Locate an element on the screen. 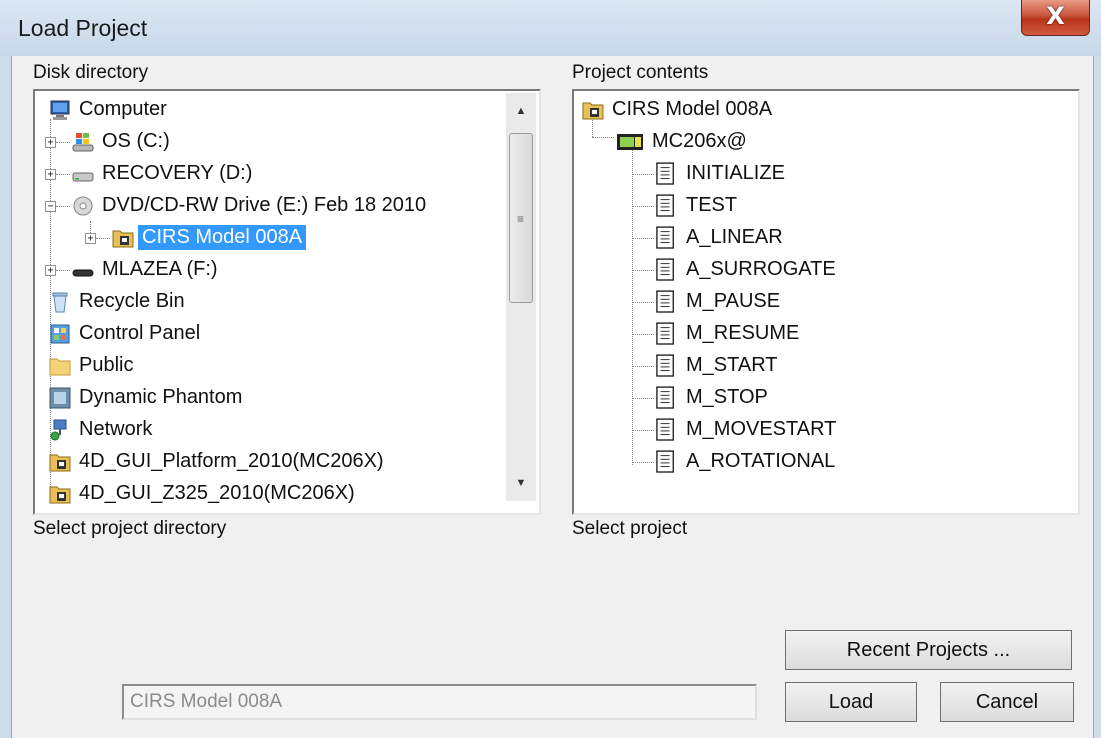  folder-icon is located at coordinates (60, 366).